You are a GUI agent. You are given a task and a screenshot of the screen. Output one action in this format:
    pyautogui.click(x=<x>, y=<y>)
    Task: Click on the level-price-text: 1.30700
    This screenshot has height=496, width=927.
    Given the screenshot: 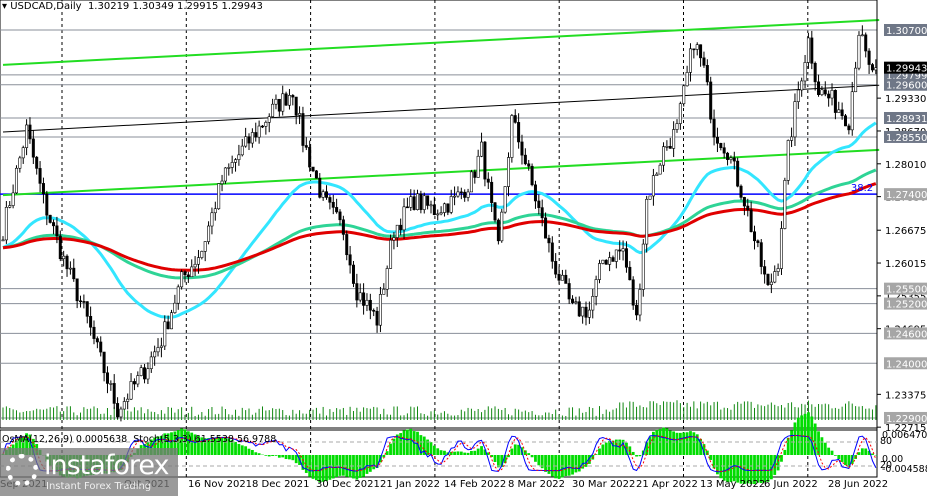 What is the action you would take?
    pyautogui.click(x=906, y=31)
    